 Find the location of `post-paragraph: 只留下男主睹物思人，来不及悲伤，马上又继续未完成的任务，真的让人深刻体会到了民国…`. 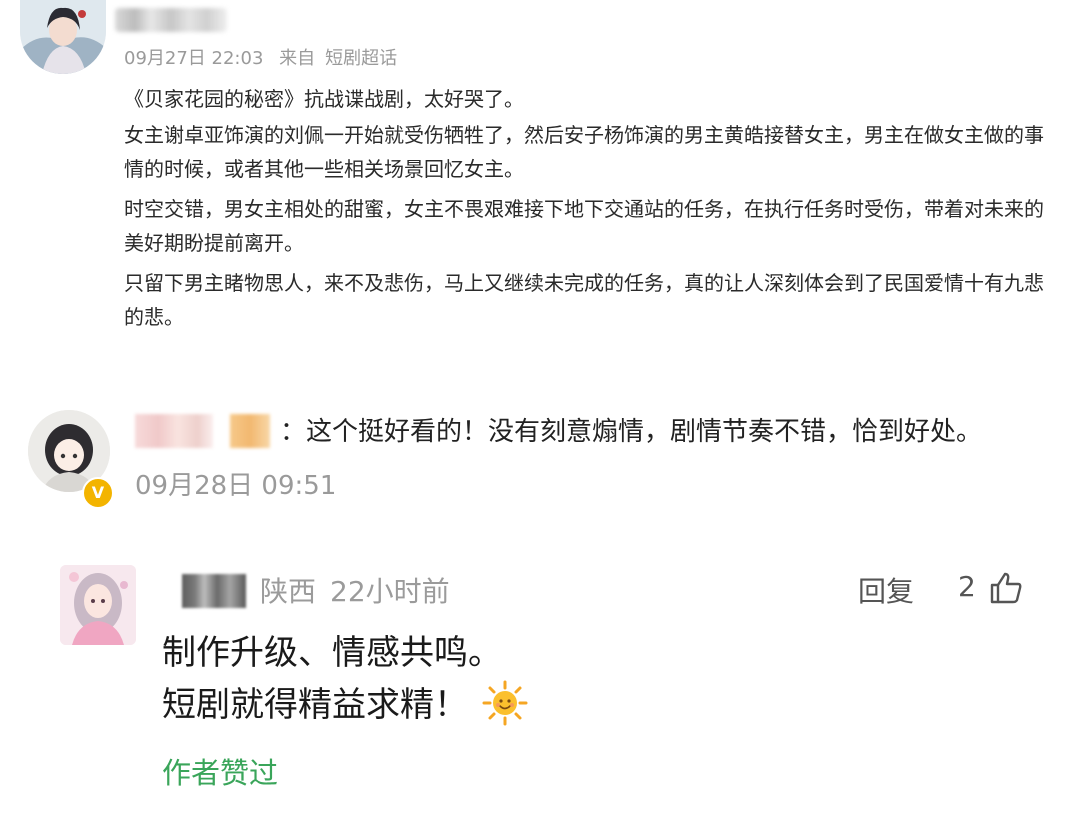

post-paragraph: 只留下男主睹物思人，来不及悲伤，马上又继续未完成的任务，真的让人深刻体会到了民国… is located at coordinates (584, 300).